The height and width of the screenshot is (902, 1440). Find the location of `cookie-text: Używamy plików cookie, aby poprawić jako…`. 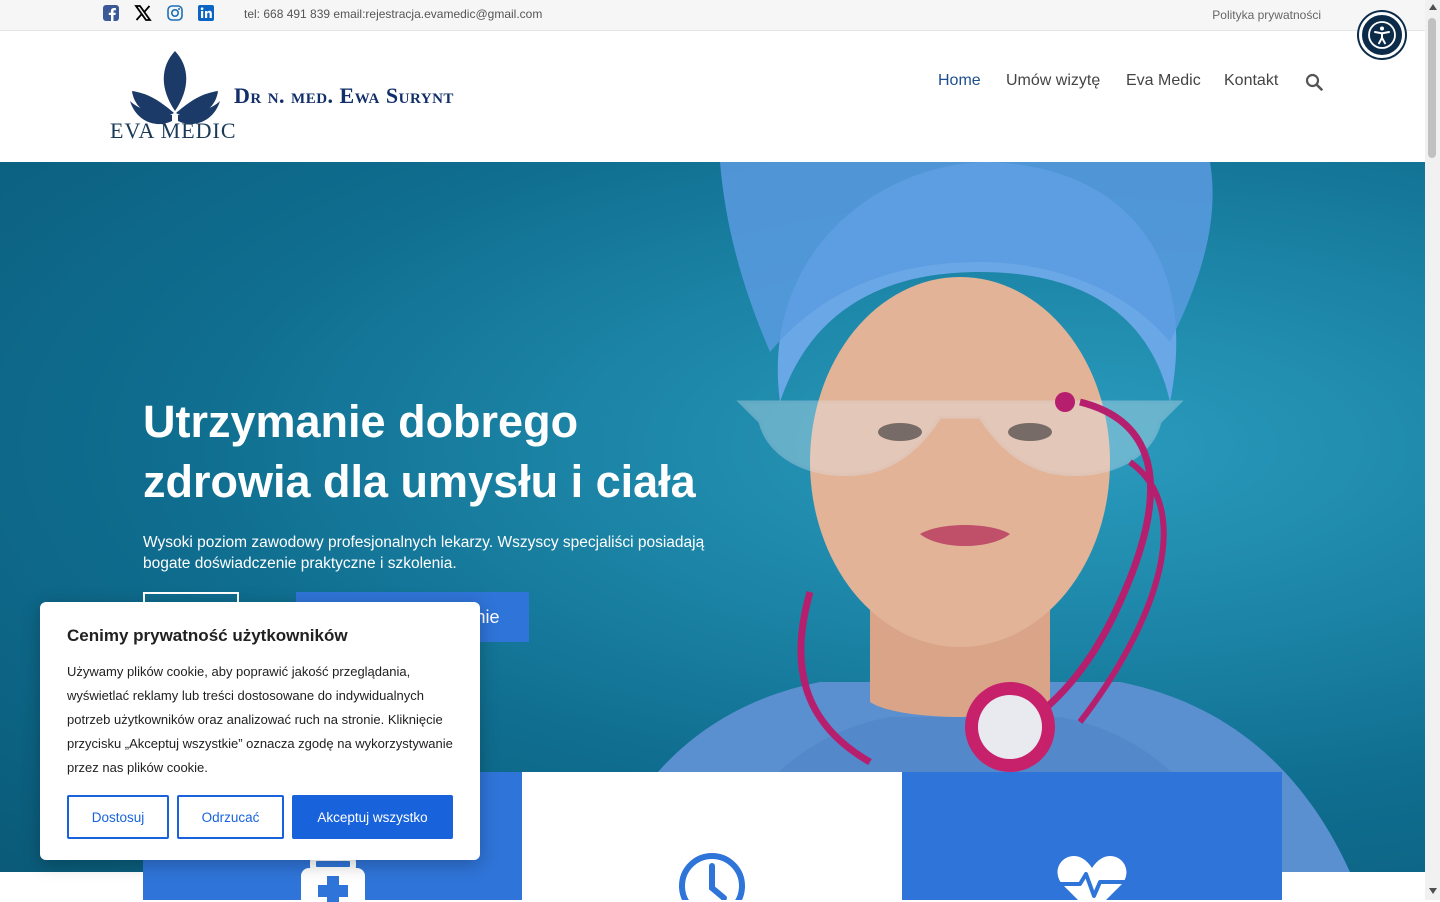

cookie-text: Używamy plików cookie, aby poprawić jako… is located at coordinates (260, 719).